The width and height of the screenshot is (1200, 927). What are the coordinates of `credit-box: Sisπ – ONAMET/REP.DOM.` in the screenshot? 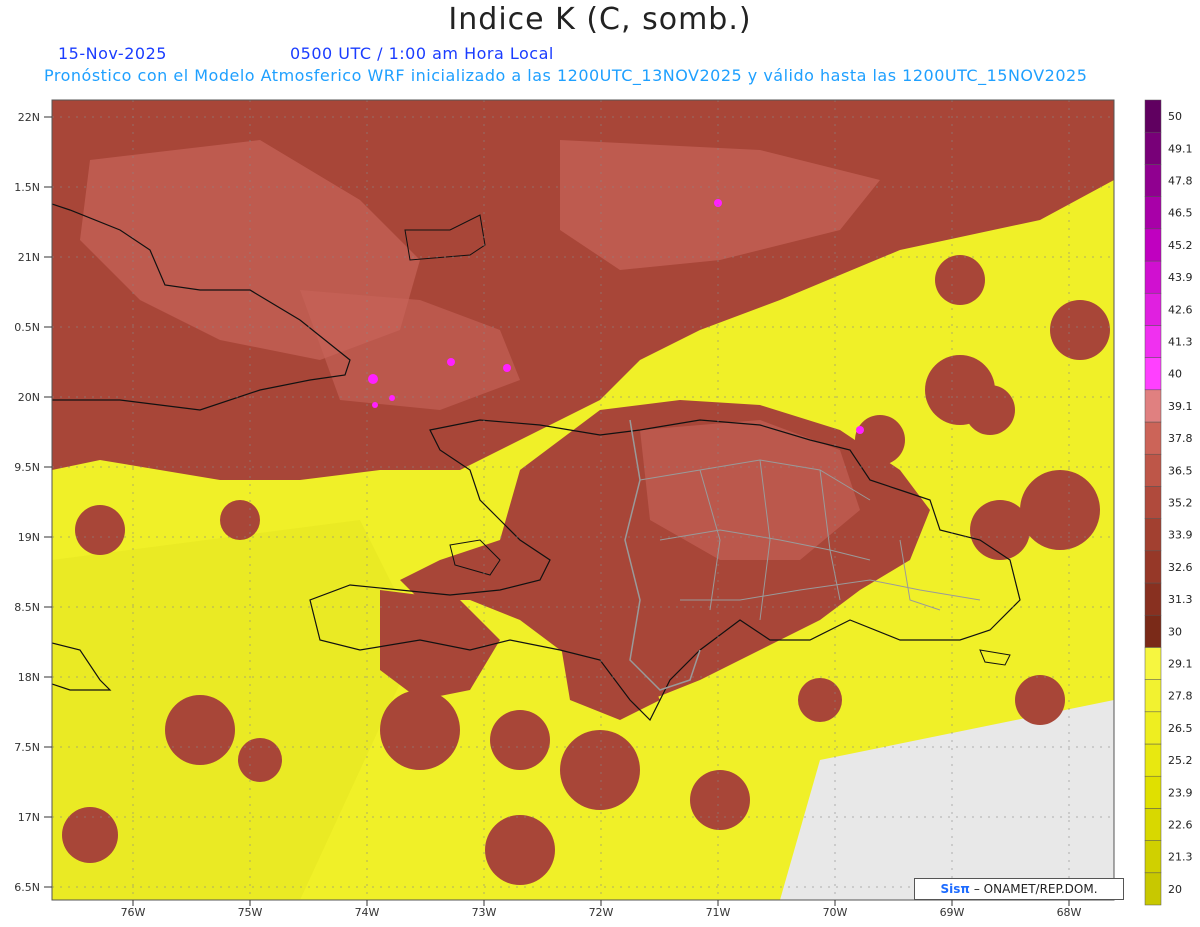 It's located at (1019, 889).